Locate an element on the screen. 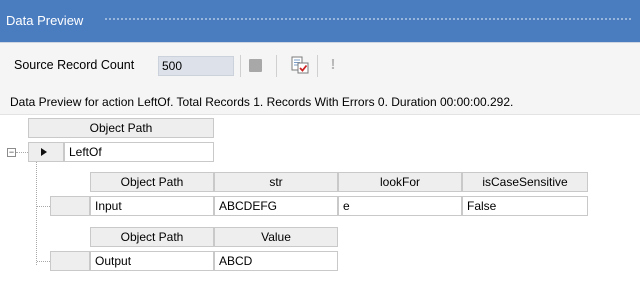 The height and width of the screenshot is (284, 640). output-header-object-path: Object Path is located at coordinates (152, 237).